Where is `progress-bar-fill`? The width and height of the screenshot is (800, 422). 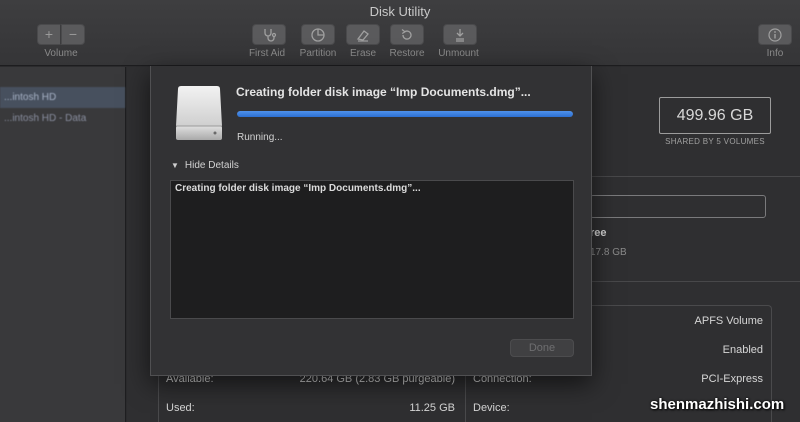 progress-bar-fill is located at coordinates (405, 114).